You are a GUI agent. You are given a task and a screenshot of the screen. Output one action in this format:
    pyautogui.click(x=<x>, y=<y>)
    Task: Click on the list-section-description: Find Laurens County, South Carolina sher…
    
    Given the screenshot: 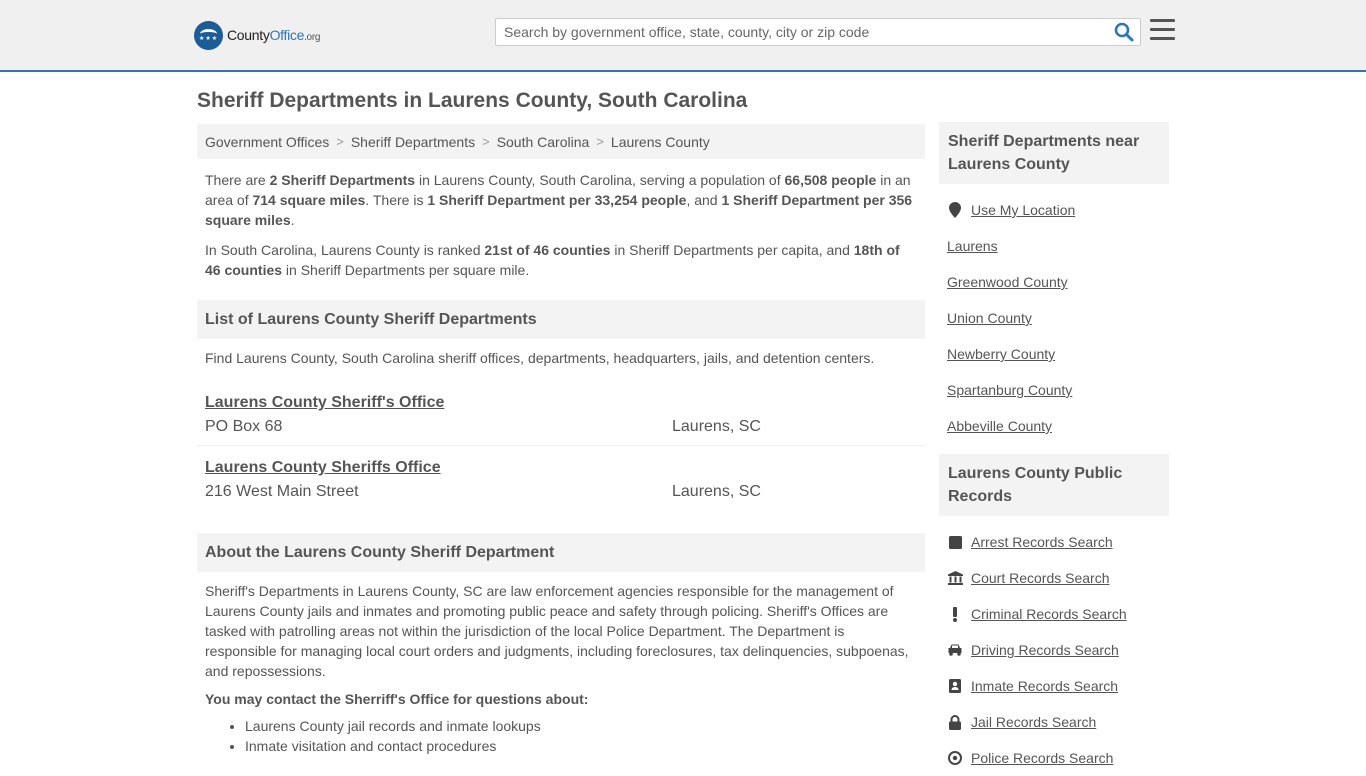 What is the action you would take?
    pyautogui.click(x=540, y=358)
    